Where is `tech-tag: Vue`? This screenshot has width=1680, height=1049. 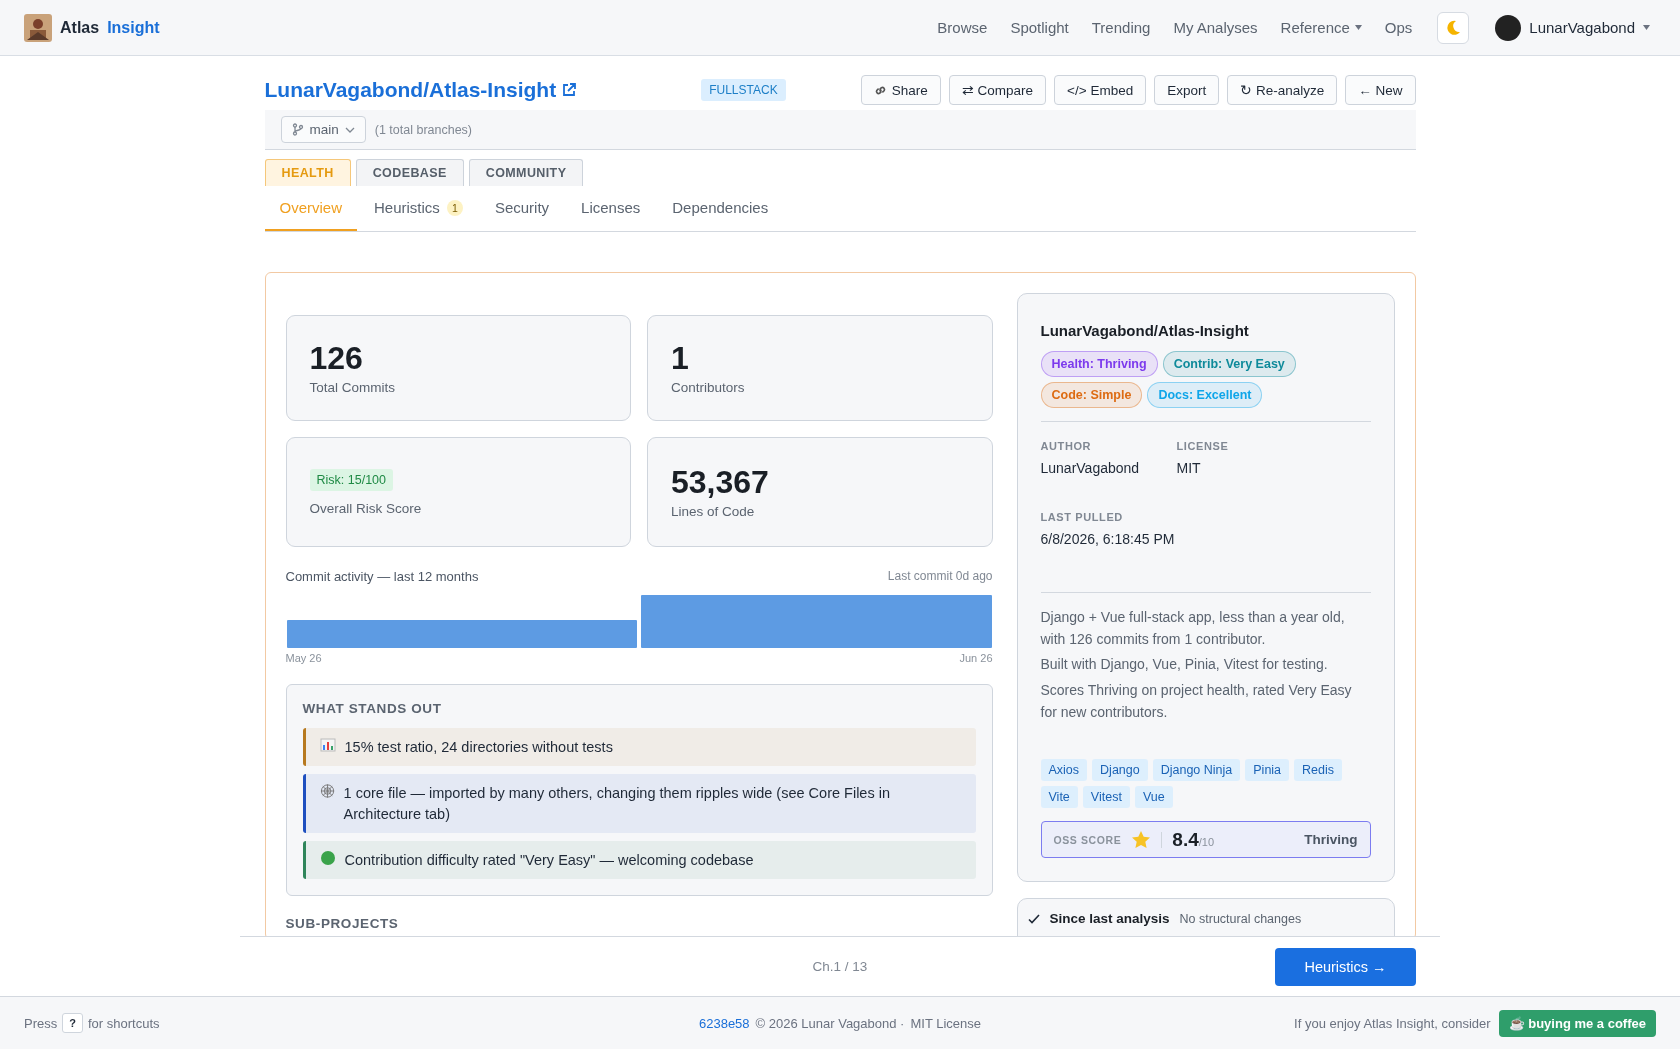
tech-tag: Vue is located at coordinates (1153, 797).